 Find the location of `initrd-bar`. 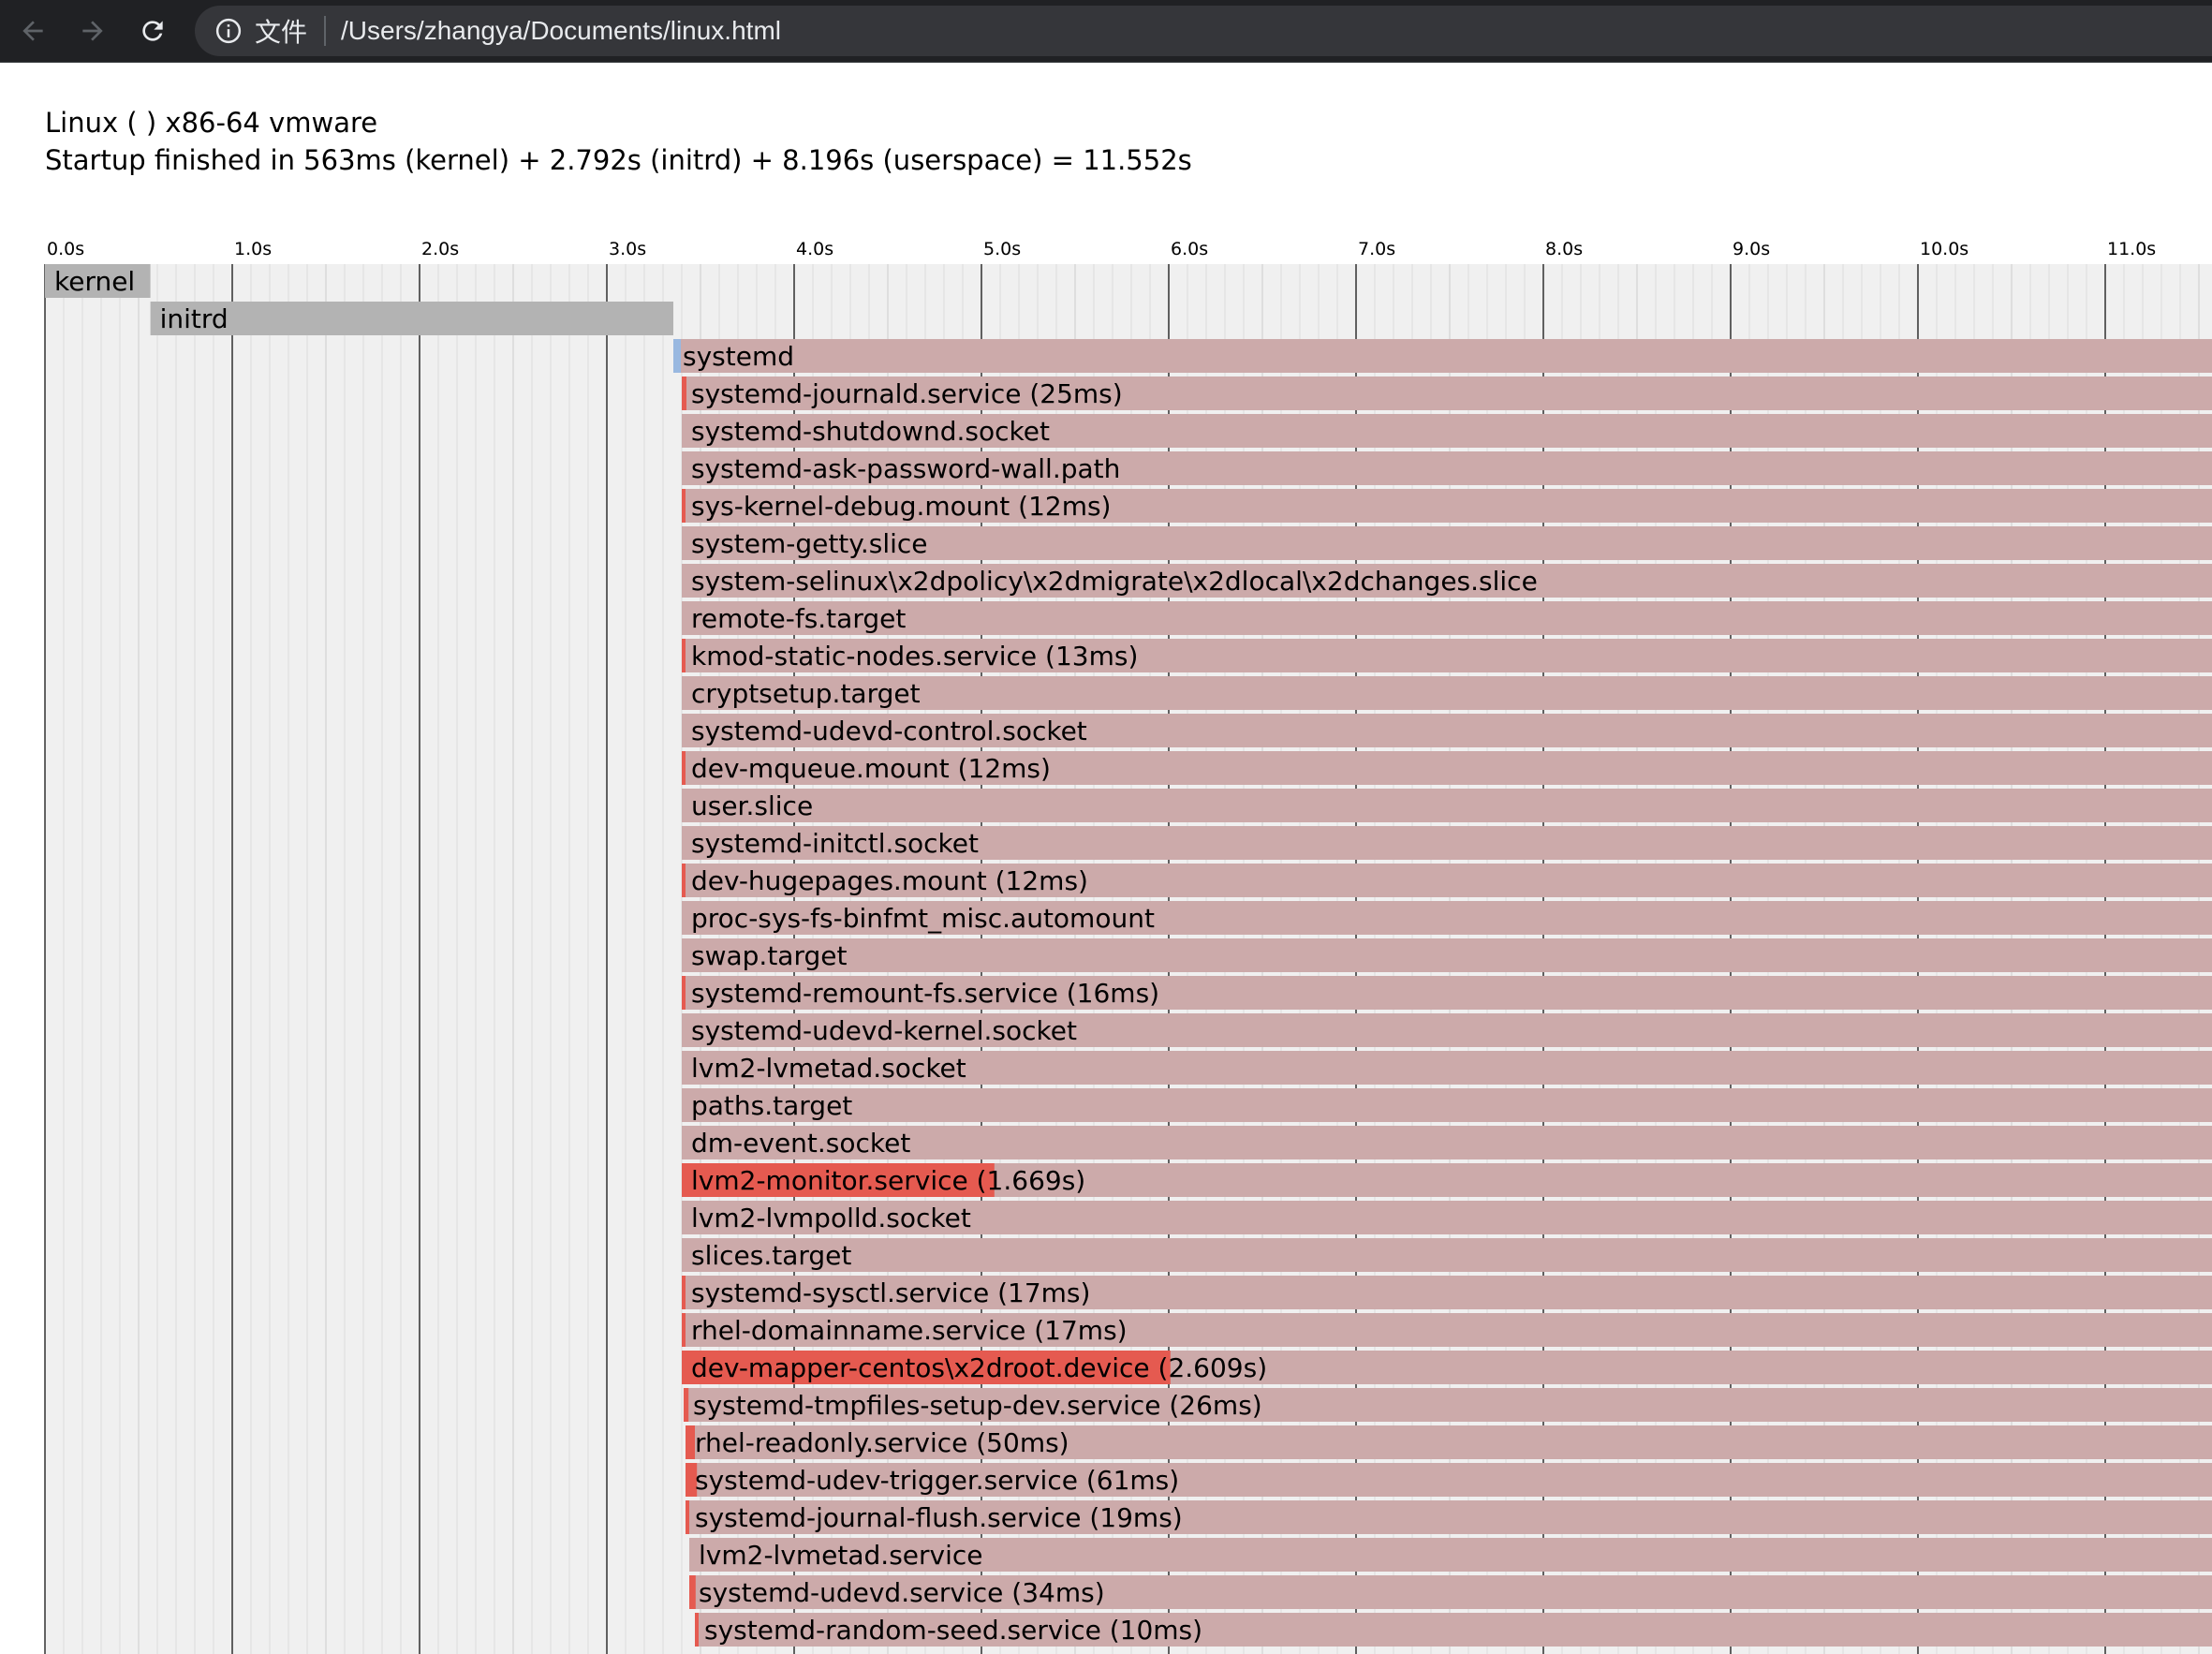

initrd-bar is located at coordinates (412, 318).